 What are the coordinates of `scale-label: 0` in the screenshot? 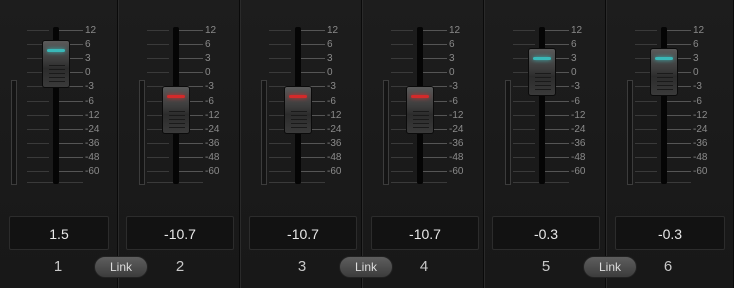 It's located at (696, 73).